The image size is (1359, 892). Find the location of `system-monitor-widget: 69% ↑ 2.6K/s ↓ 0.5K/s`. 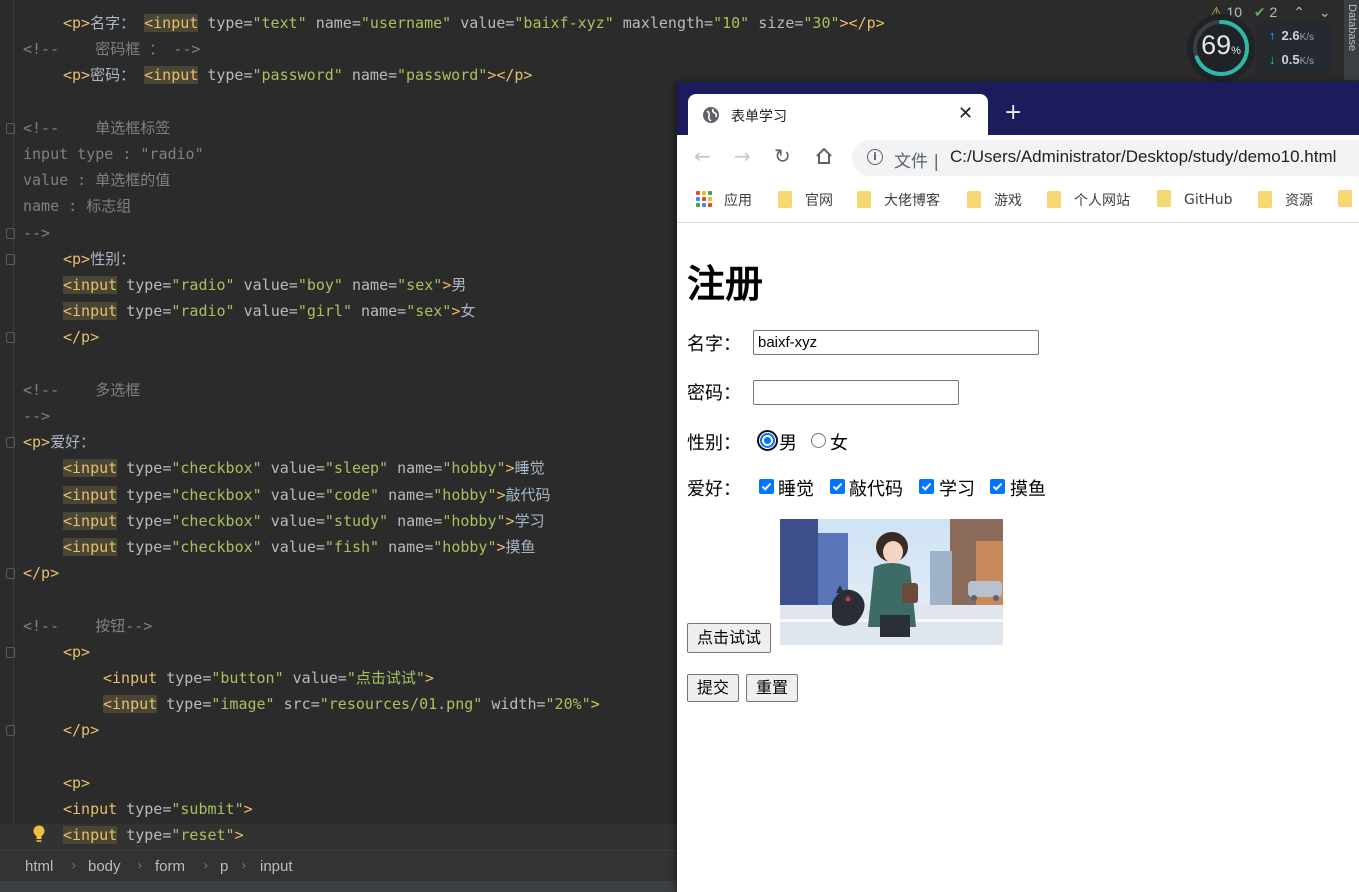

system-monitor-widget: 69% ↑ 2.6K/s ↓ 0.5K/s is located at coordinates (1262, 48).